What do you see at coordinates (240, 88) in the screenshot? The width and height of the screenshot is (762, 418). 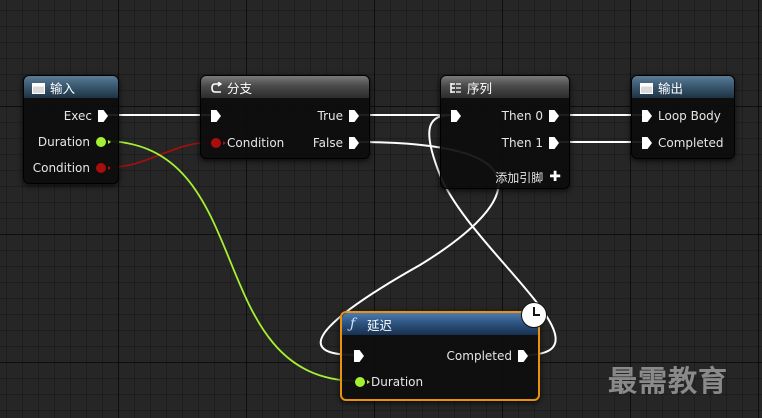 I see `branch-node-title: 分支` at bounding box center [240, 88].